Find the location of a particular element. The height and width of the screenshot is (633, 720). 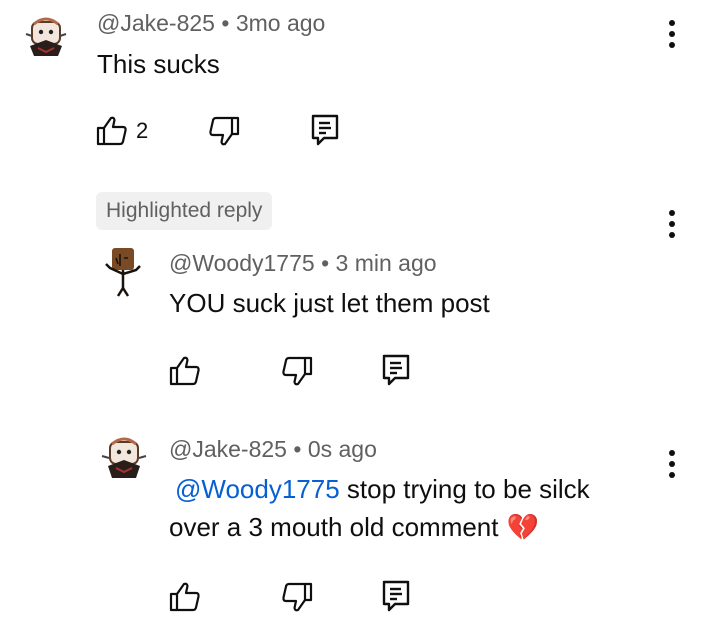

reply2-line2: over a 3 mouth old comment 💔 is located at coordinates (409, 527).